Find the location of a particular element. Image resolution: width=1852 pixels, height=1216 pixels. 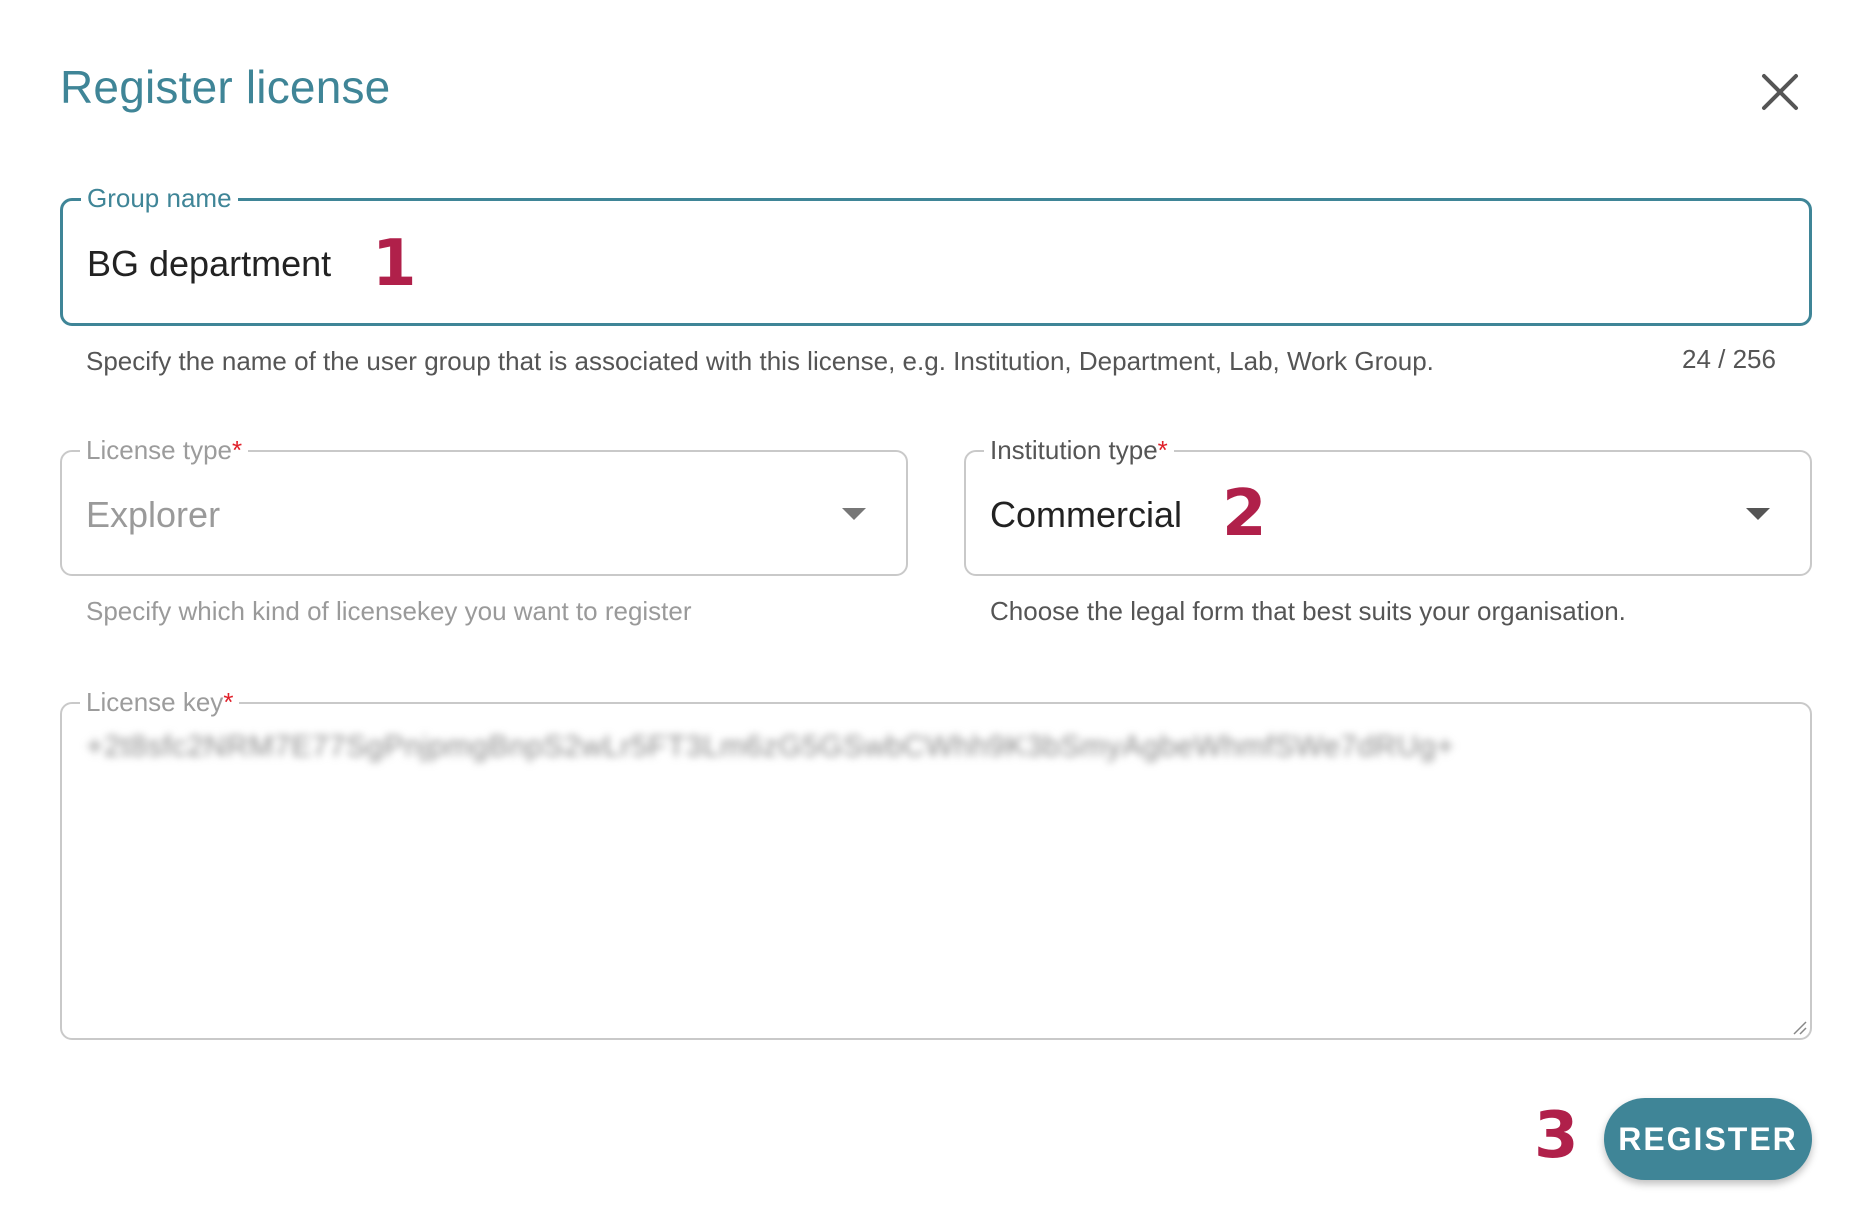

institution-type-label: Institution type* is located at coordinates (1079, 450).